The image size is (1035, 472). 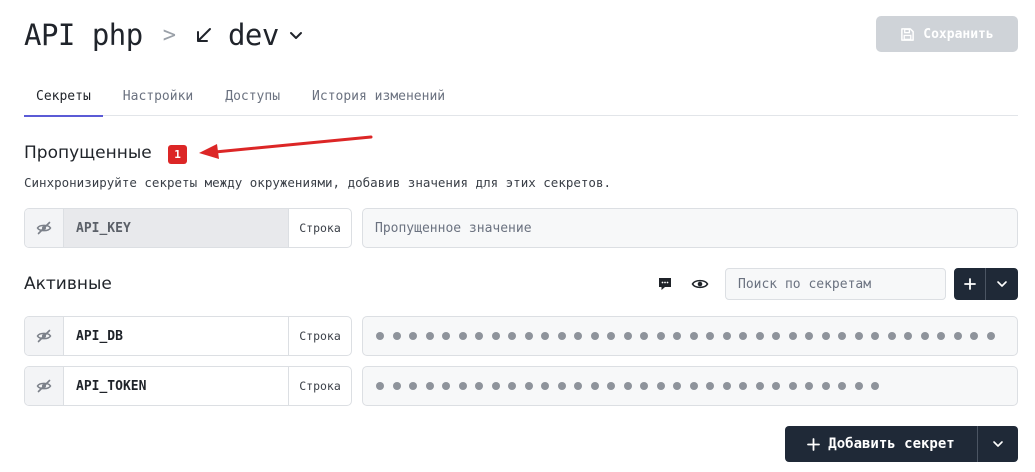 What do you see at coordinates (690, 228) in the screenshot?
I see `missing-value-input: Пропущенное значение` at bounding box center [690, 228].